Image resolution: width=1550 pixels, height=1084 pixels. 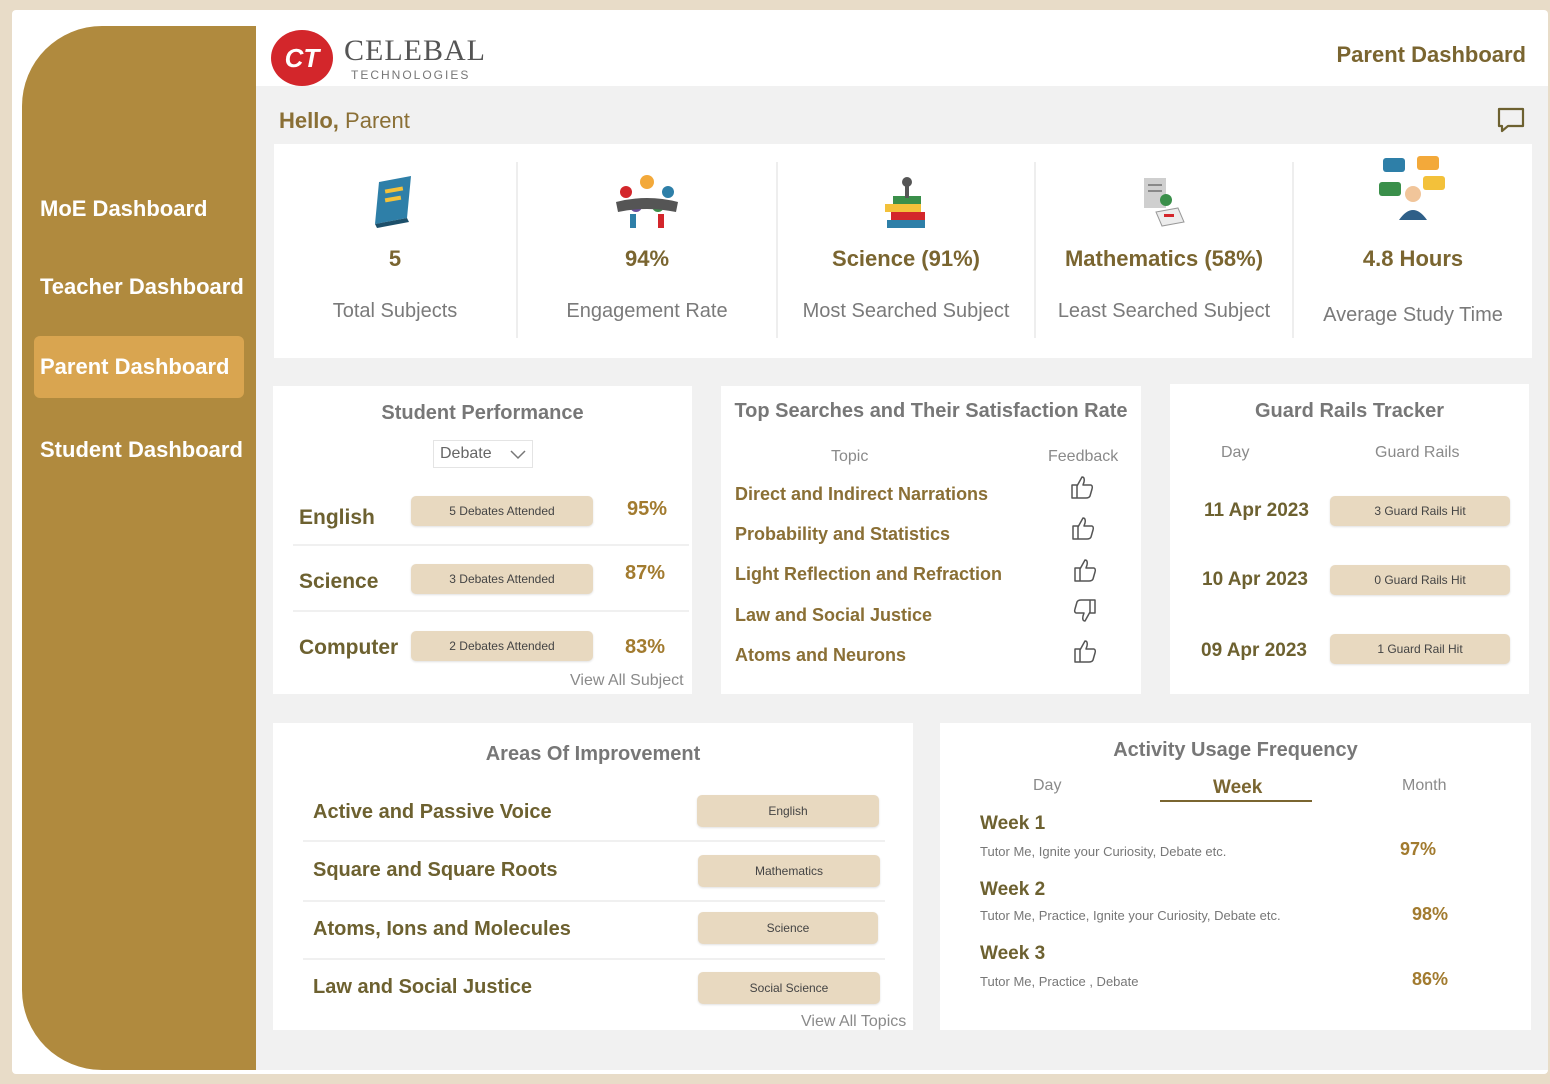 I want to click on card-title: Activity Usage Frequency, so click(x=1235, y=750).